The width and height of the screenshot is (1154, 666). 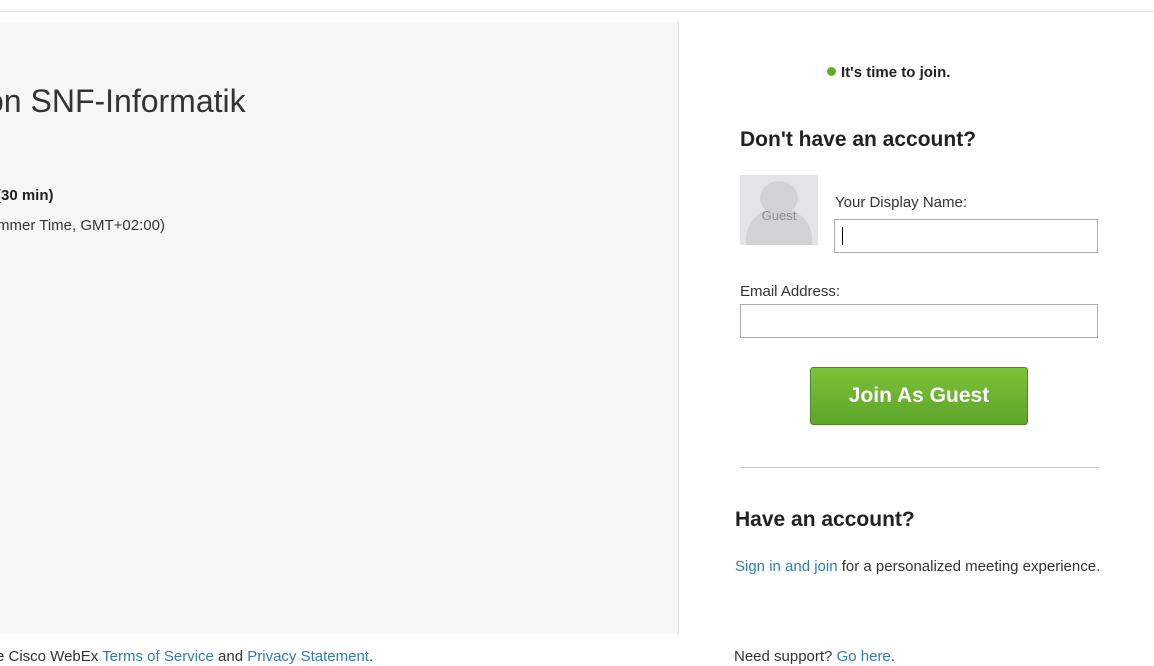 What do you see at coordinates (51, 656) in the screenshot?
I see `footer-legal-prefix: e Cisco WebEx` at bounding box center [51, 656].